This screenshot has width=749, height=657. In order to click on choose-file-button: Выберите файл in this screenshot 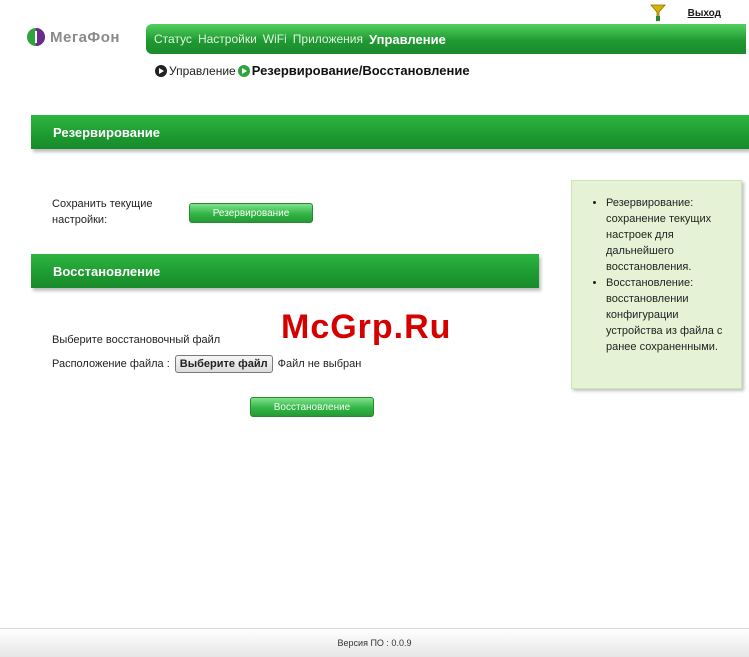, I will do `click(223, 364)`.